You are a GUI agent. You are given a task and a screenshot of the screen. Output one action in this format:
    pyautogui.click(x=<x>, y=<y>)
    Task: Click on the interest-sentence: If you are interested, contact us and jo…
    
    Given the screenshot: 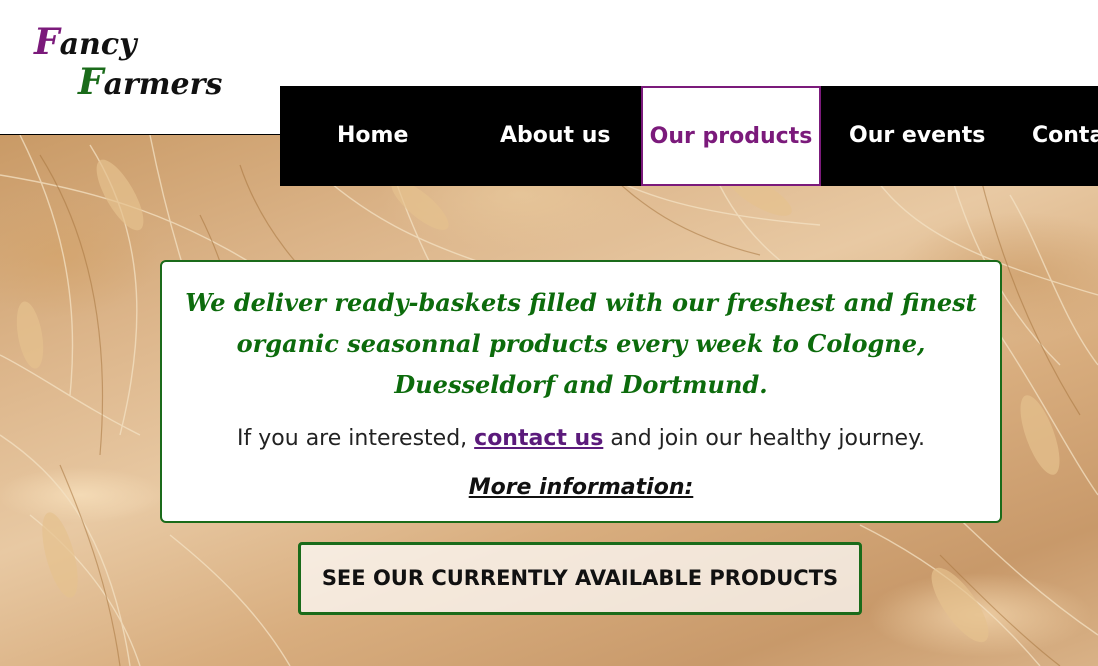 What is the action you would take?
    pyautogui.click(x=581, y=439)
    